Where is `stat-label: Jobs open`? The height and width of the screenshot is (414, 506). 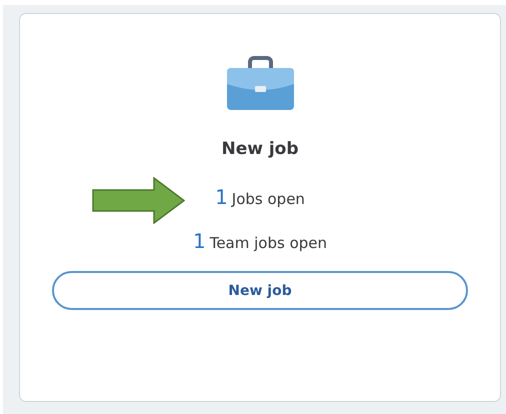 stat-label: Jobs open is located at coordinates (268, 199).